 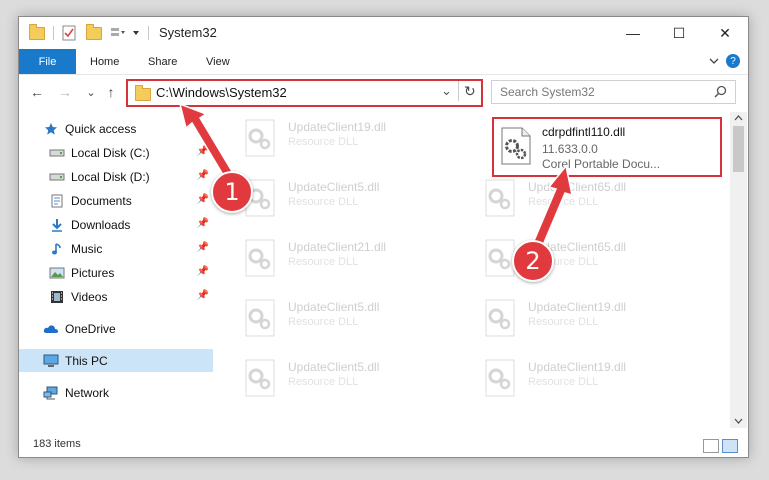 I want to click on sidebar-item-videos: Videos 📌, so click(x=116, y=296).